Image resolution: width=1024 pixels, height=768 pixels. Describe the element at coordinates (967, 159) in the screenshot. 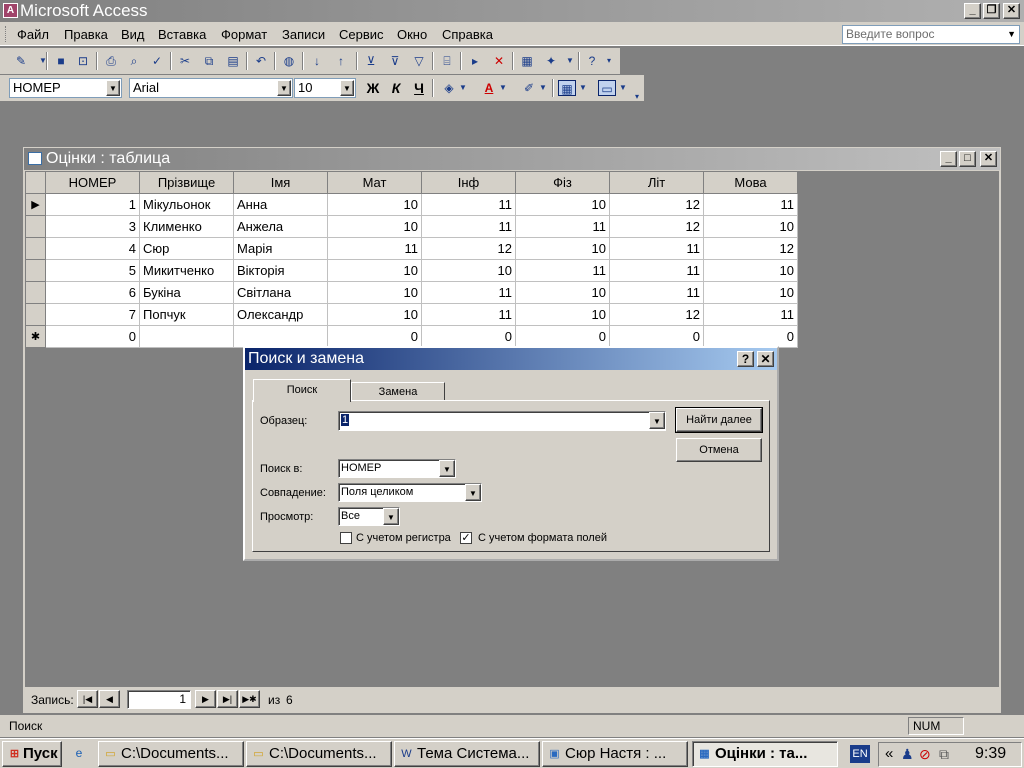

I see `table-restore-button: □` at that location.